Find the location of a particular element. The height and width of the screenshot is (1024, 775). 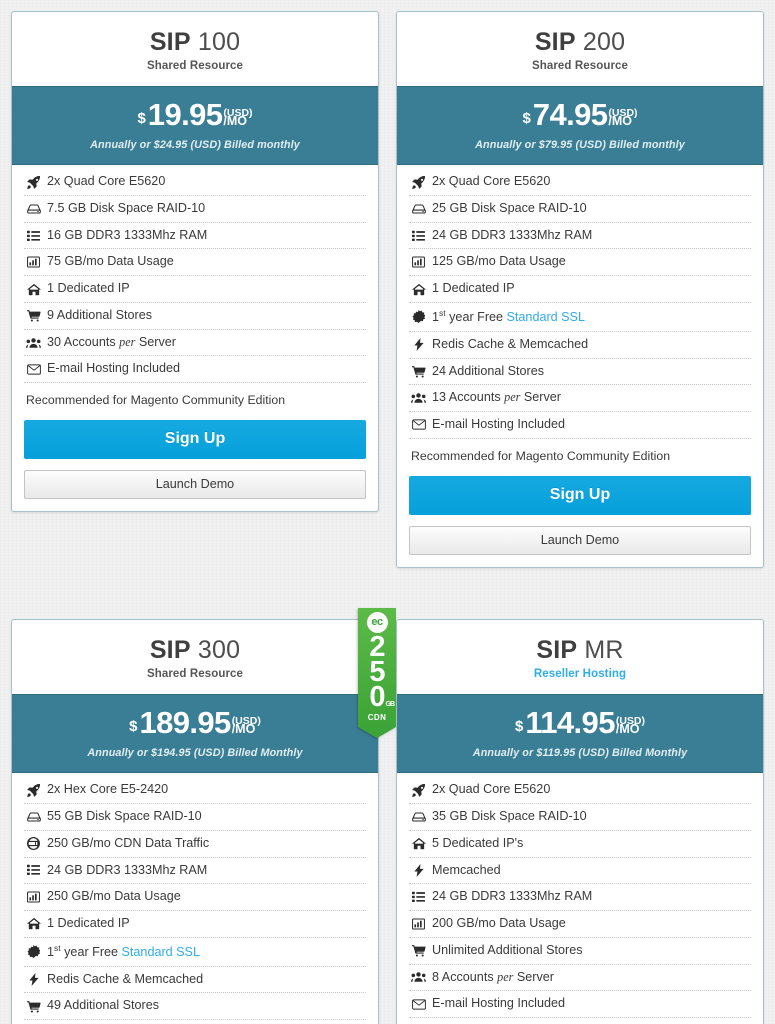

feature-item: 200 GB/mo Data Usage is located at coordinates (580, 924).